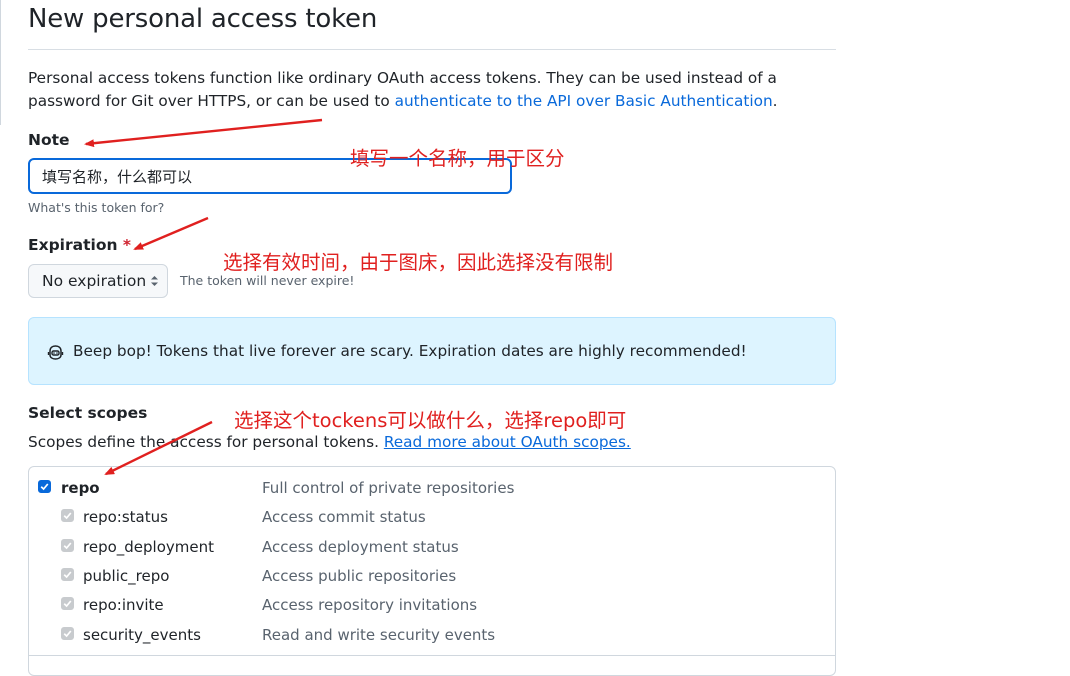 The image size is (1070, 676). What do you see at coordinates (360, 547) in the screenshot?
I see `scope-description: Access deployment status` at bounding box center [360, 547].